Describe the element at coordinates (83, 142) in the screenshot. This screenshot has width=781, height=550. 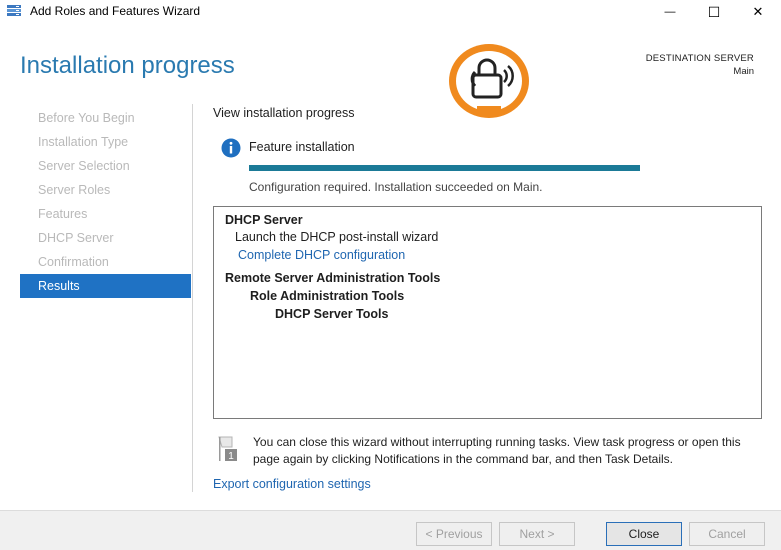
I see `sidebar-item-label: Installation Type` at that location.